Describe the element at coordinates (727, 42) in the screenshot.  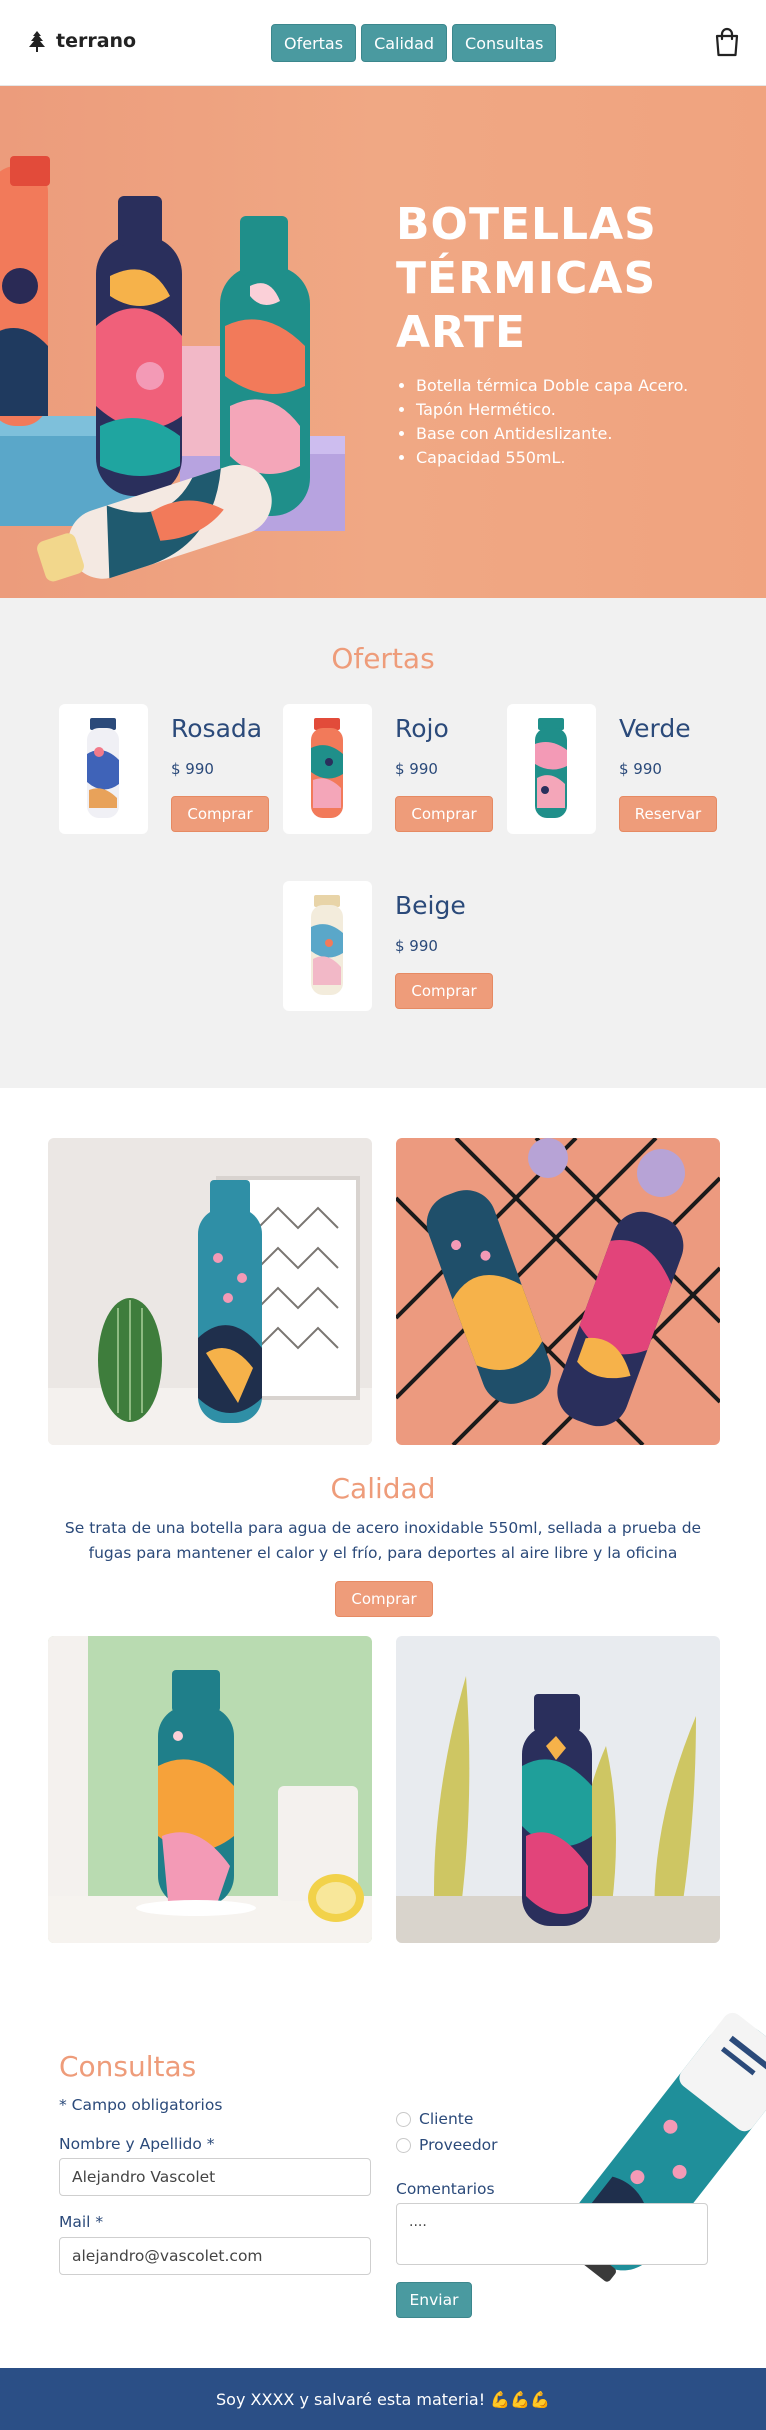
I see `shopping-bag-icon` at that location.